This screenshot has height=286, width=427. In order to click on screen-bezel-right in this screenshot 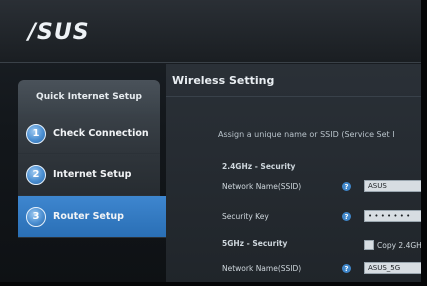, I will do `click(424, 143)`.